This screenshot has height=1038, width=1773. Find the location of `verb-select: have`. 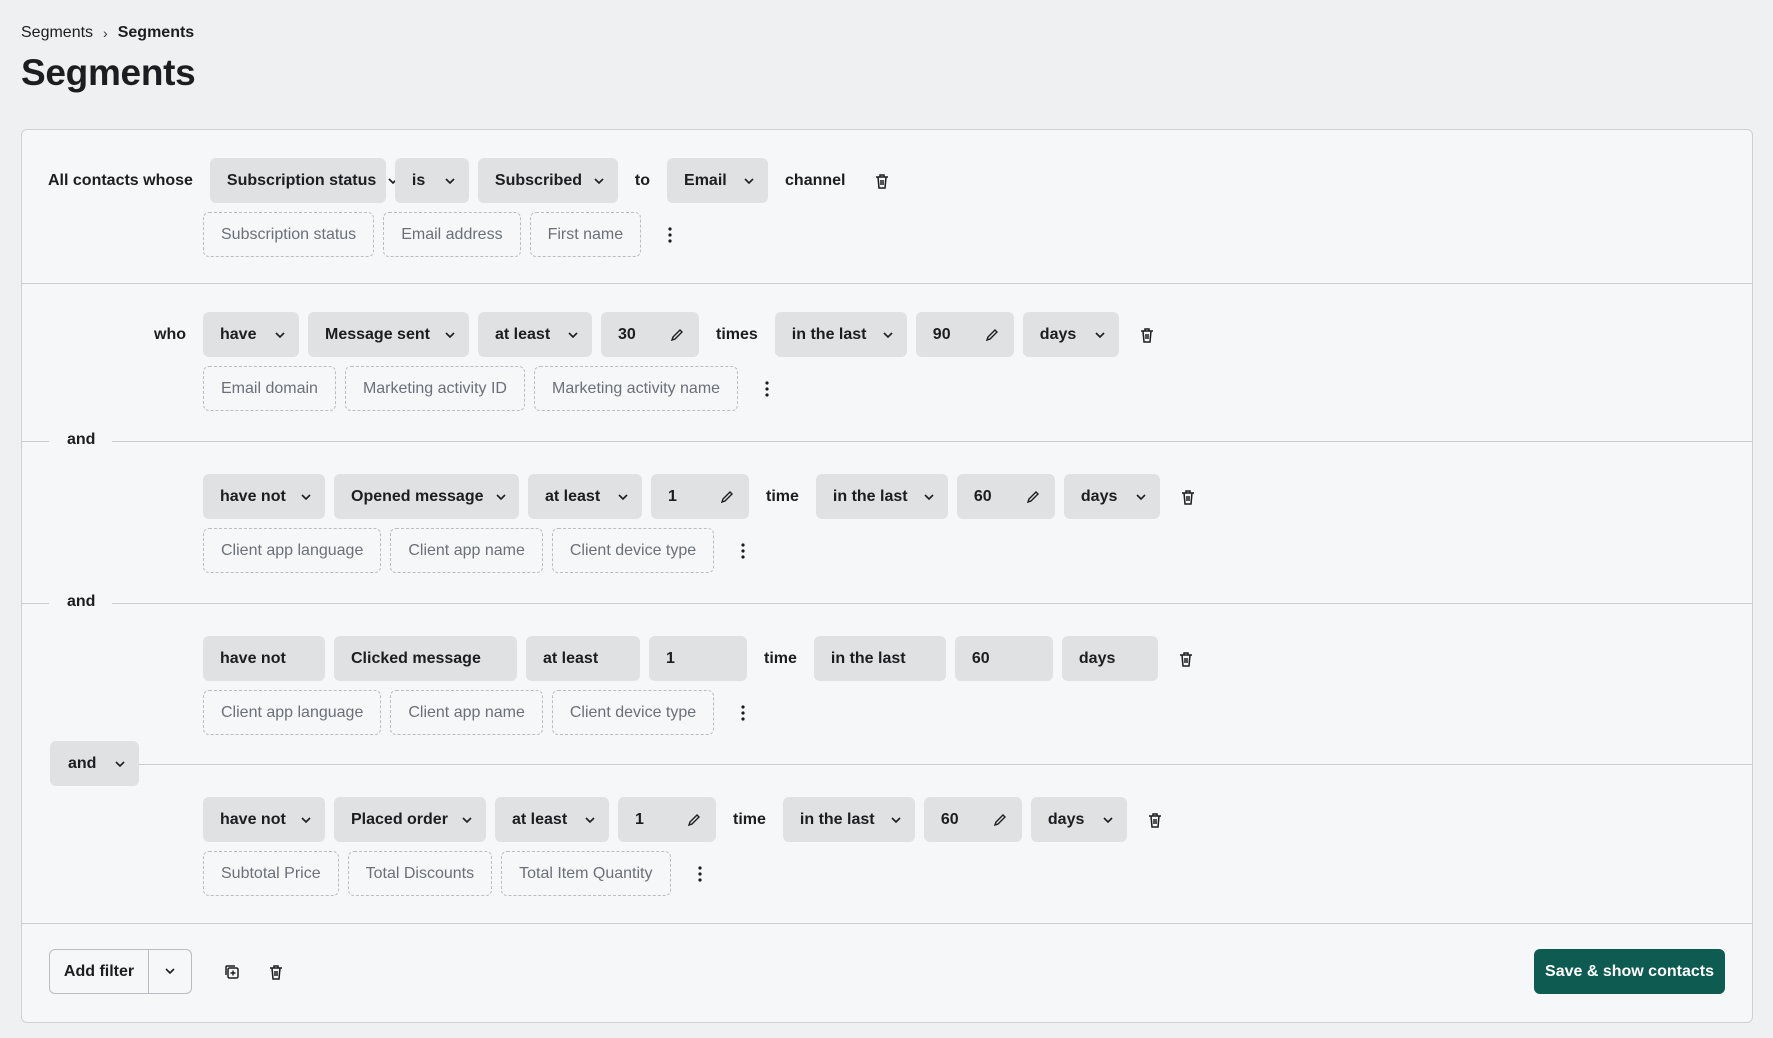

verb-select: have is located at coordinates (251, 334).